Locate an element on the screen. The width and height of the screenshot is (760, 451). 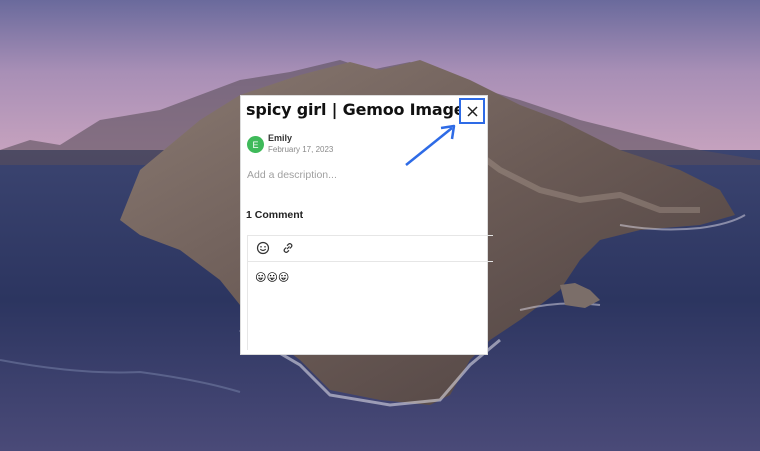
emoji-icon is located at coordinates (263, 248).